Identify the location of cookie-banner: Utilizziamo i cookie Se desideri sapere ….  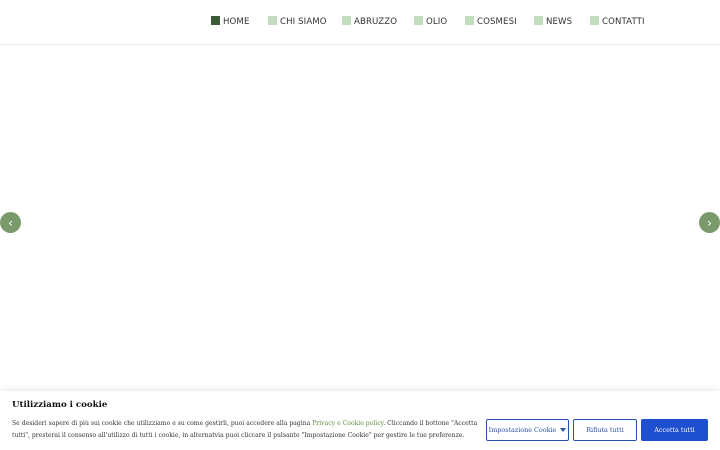
(360, 420).